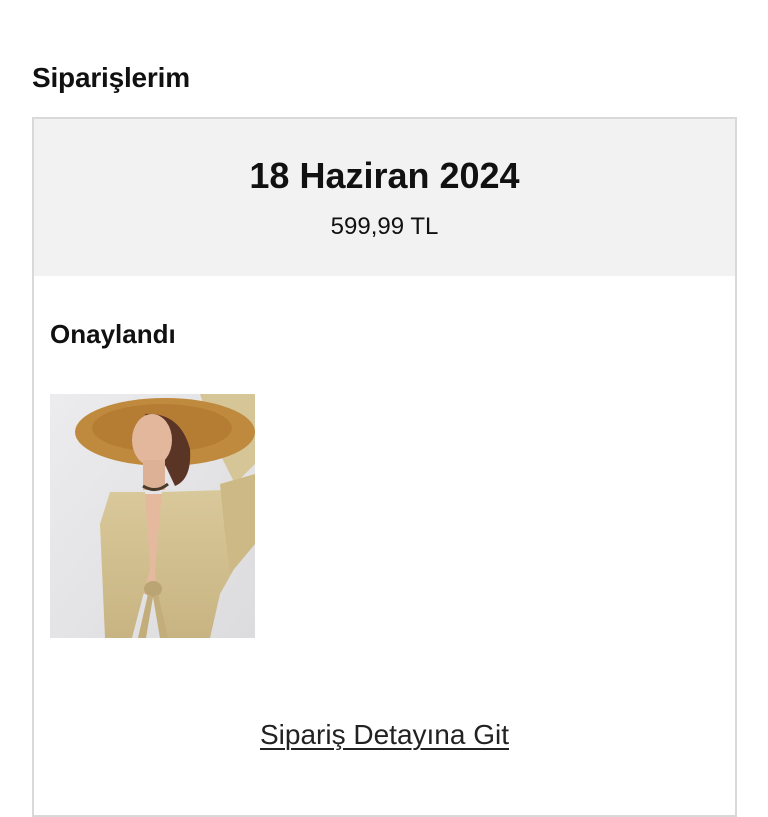  I want to click on product-thumbnail, so click(152, 516).